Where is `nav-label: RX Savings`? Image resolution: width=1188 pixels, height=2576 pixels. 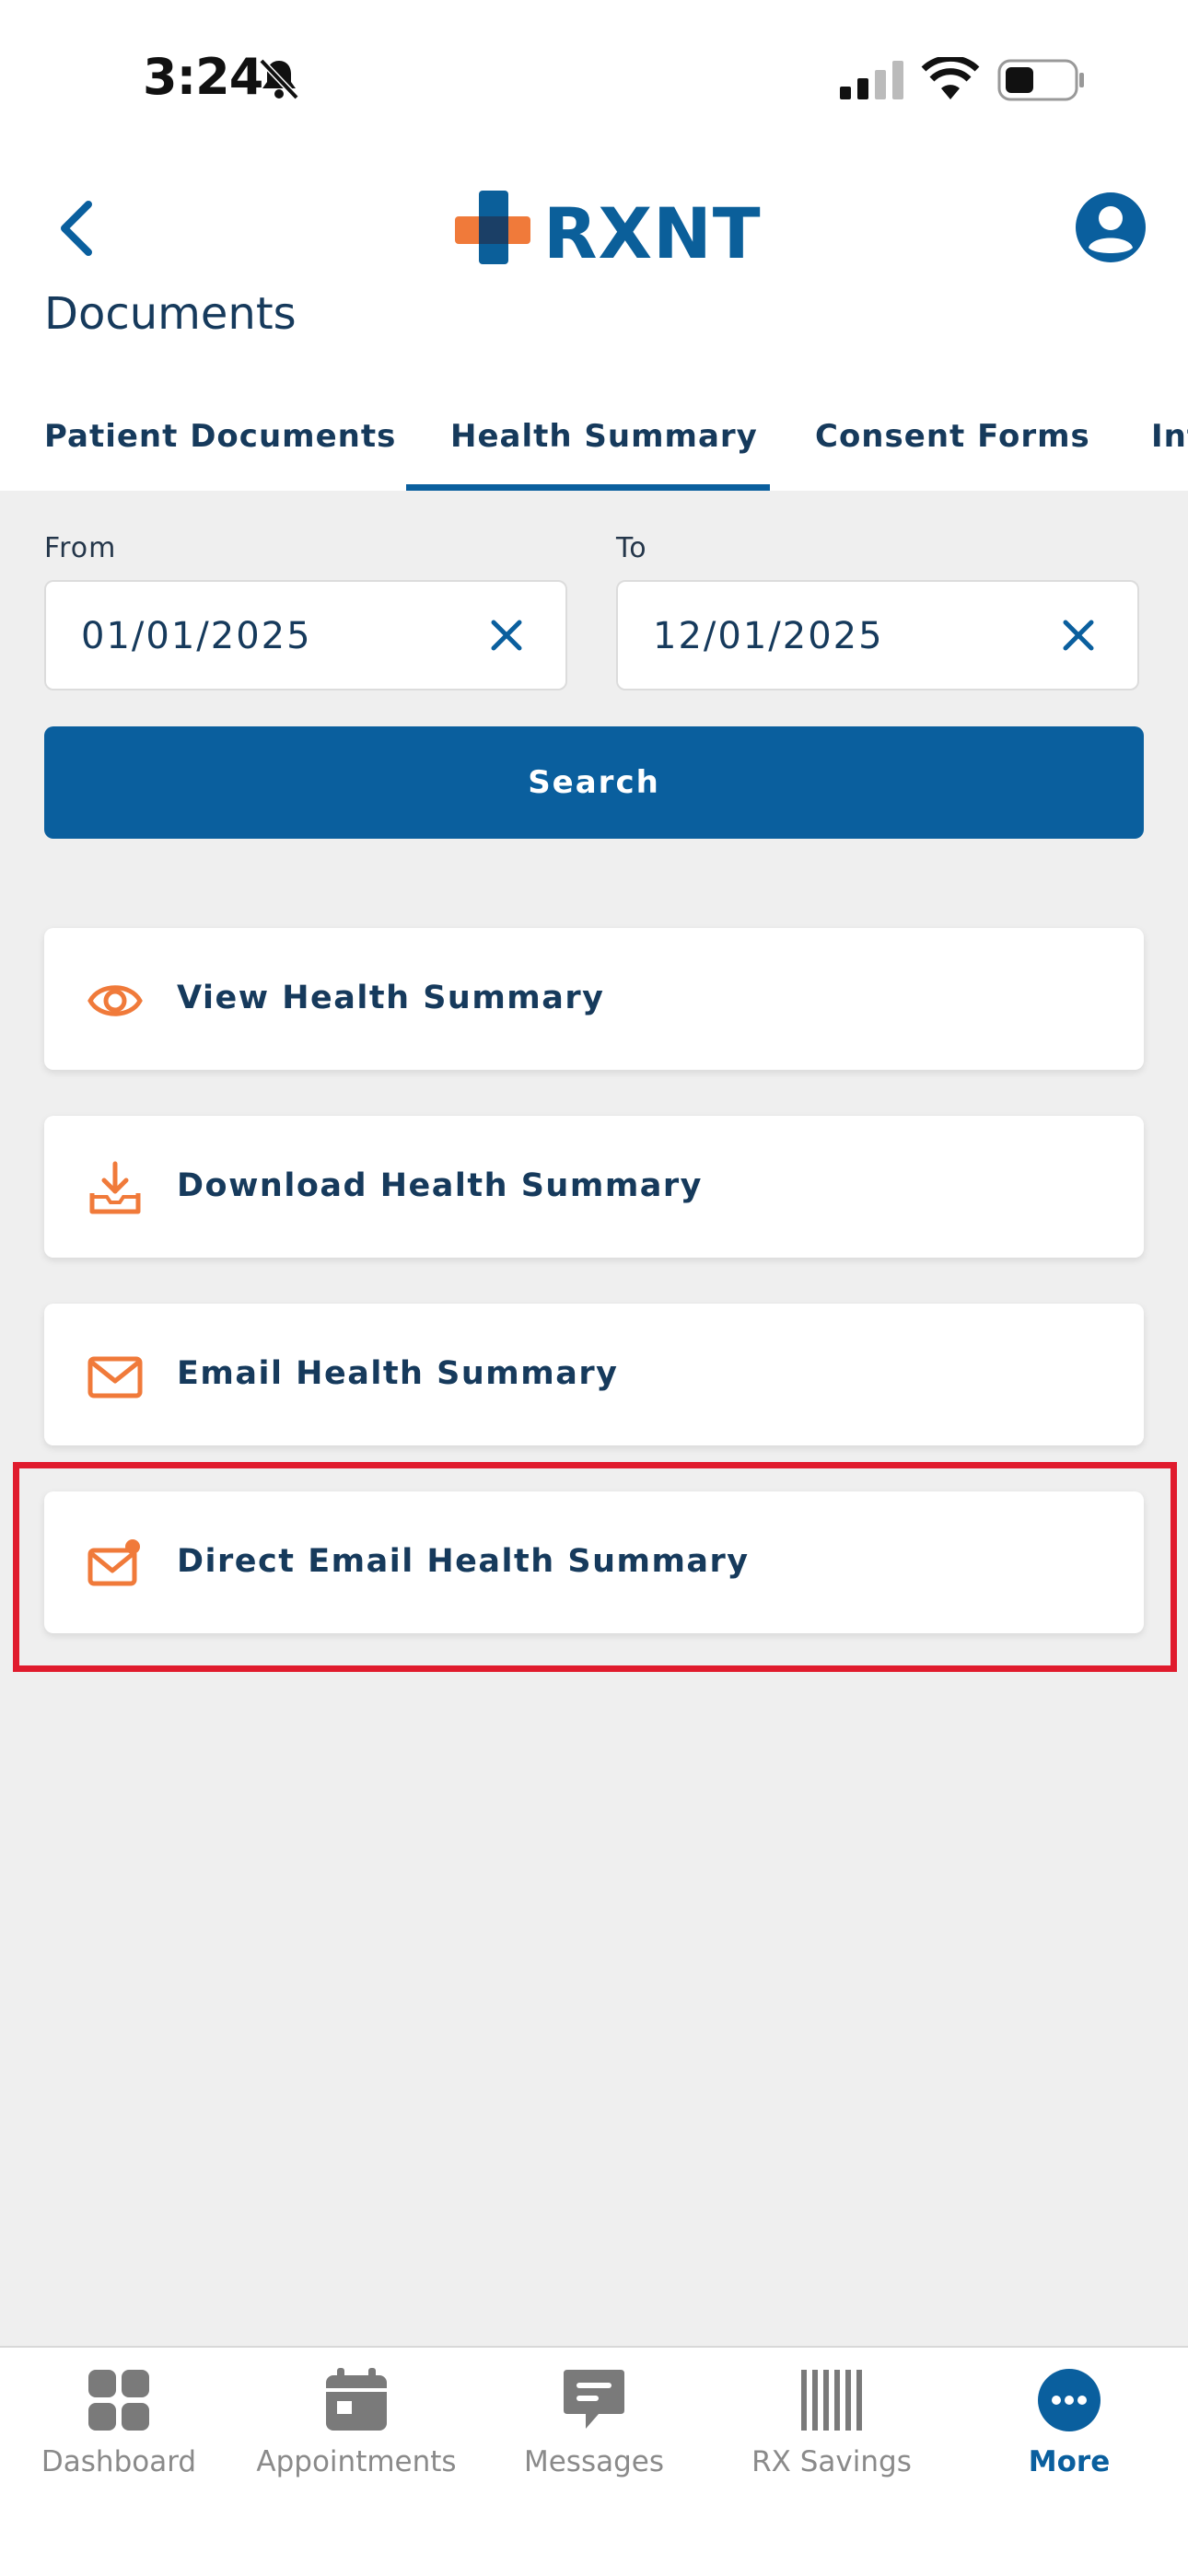 nav-label: RX Savings is located at coordinates (831, 2461).